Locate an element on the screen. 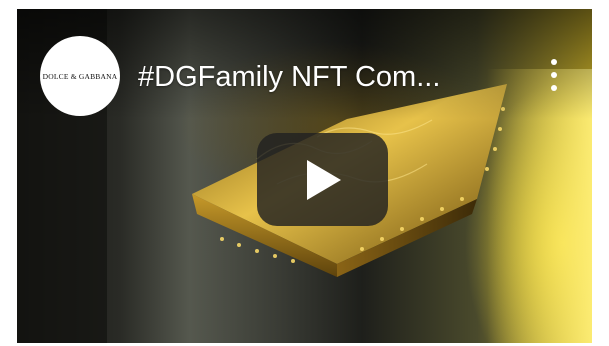  channel-avatar: DOLCE & GABBANA is located at coordinates (80, 76).